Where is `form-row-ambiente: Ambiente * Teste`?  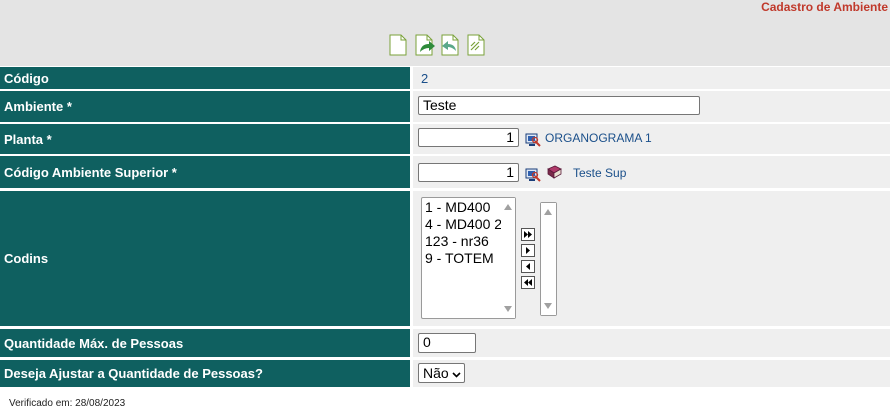
form-row-ambiente: Ambiente * Teste is located at coordinates (445, 106).